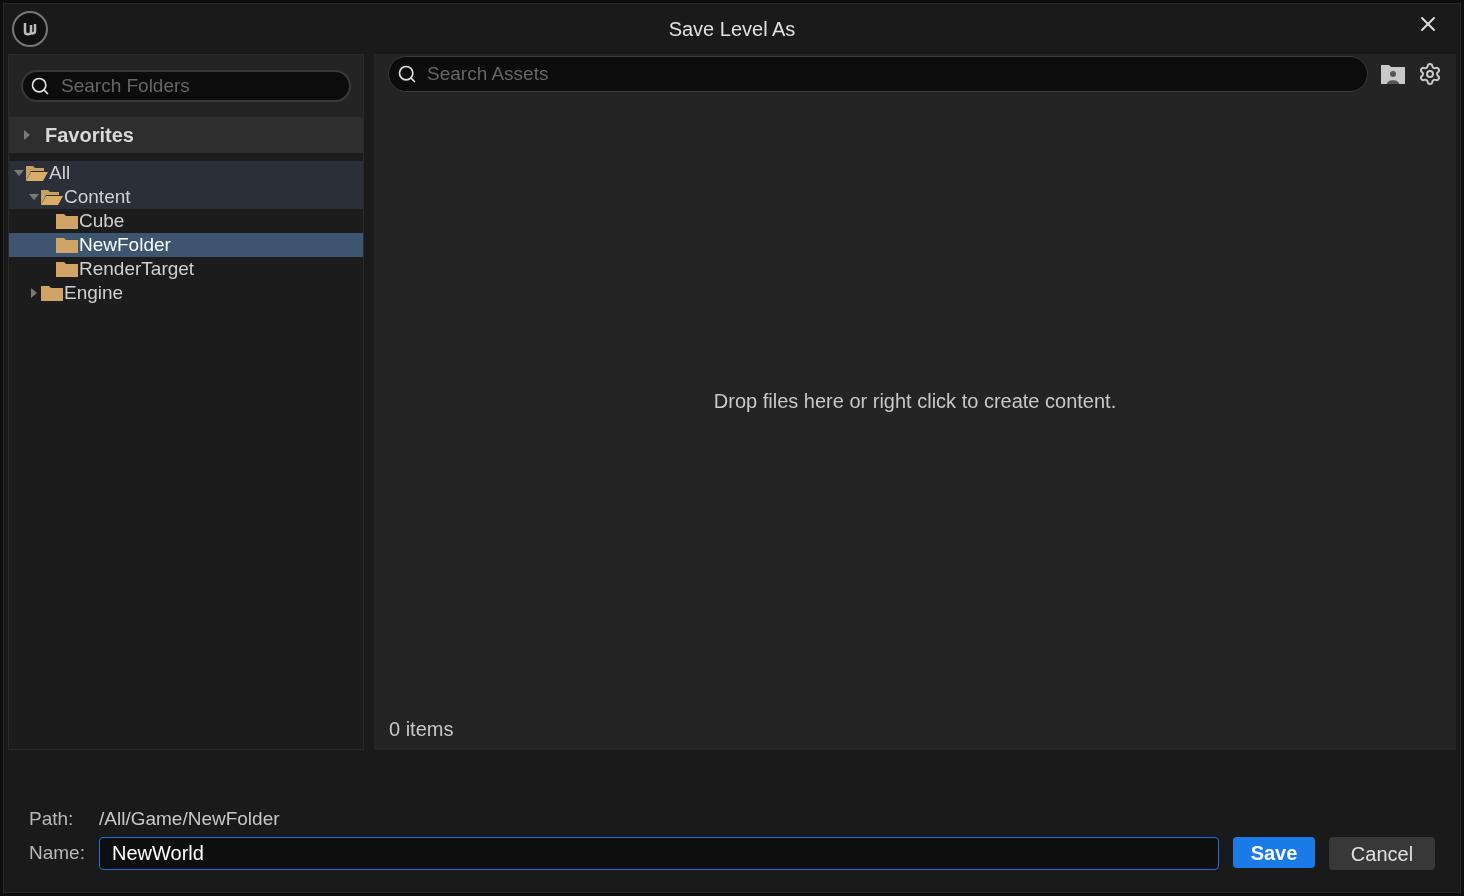  Describe the element at coordinates (1430, 74) in the screenshot. I see `settings-icon` at that location.